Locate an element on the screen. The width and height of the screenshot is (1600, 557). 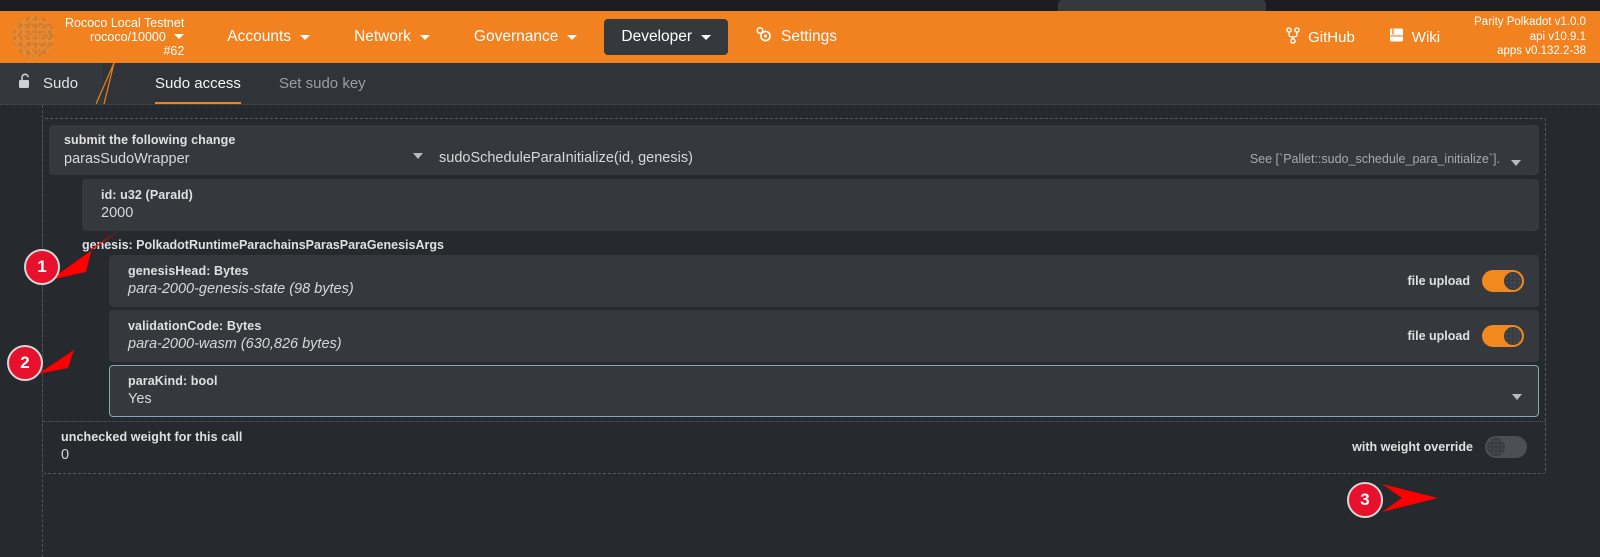
tab-sudo-access: Sudo access is located at coordinates (198, 83).